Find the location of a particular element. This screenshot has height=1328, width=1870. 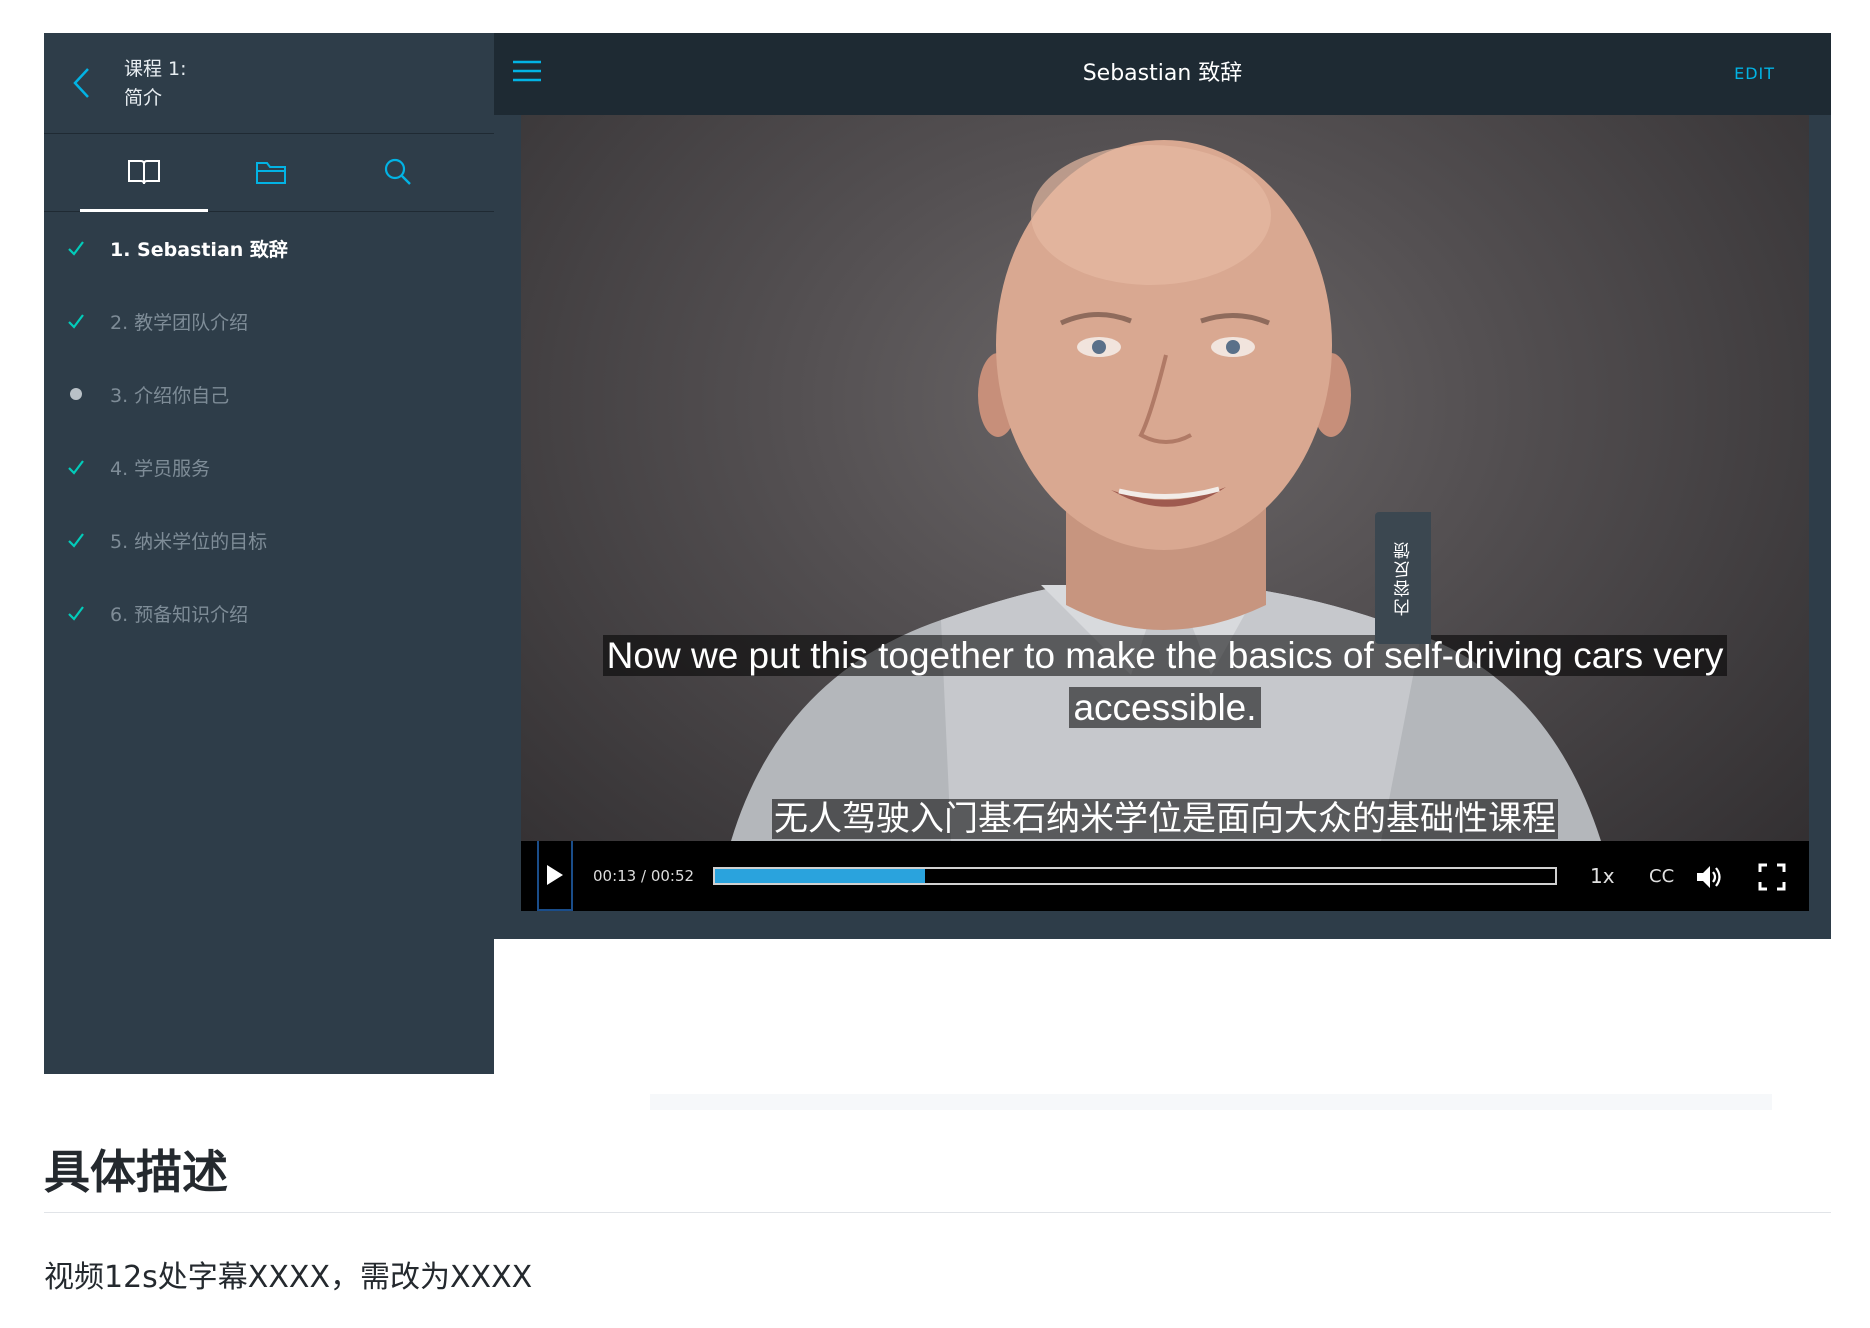

top-bar: Sebastian 致辞 EDIT is located at coordinates (1162, 74).